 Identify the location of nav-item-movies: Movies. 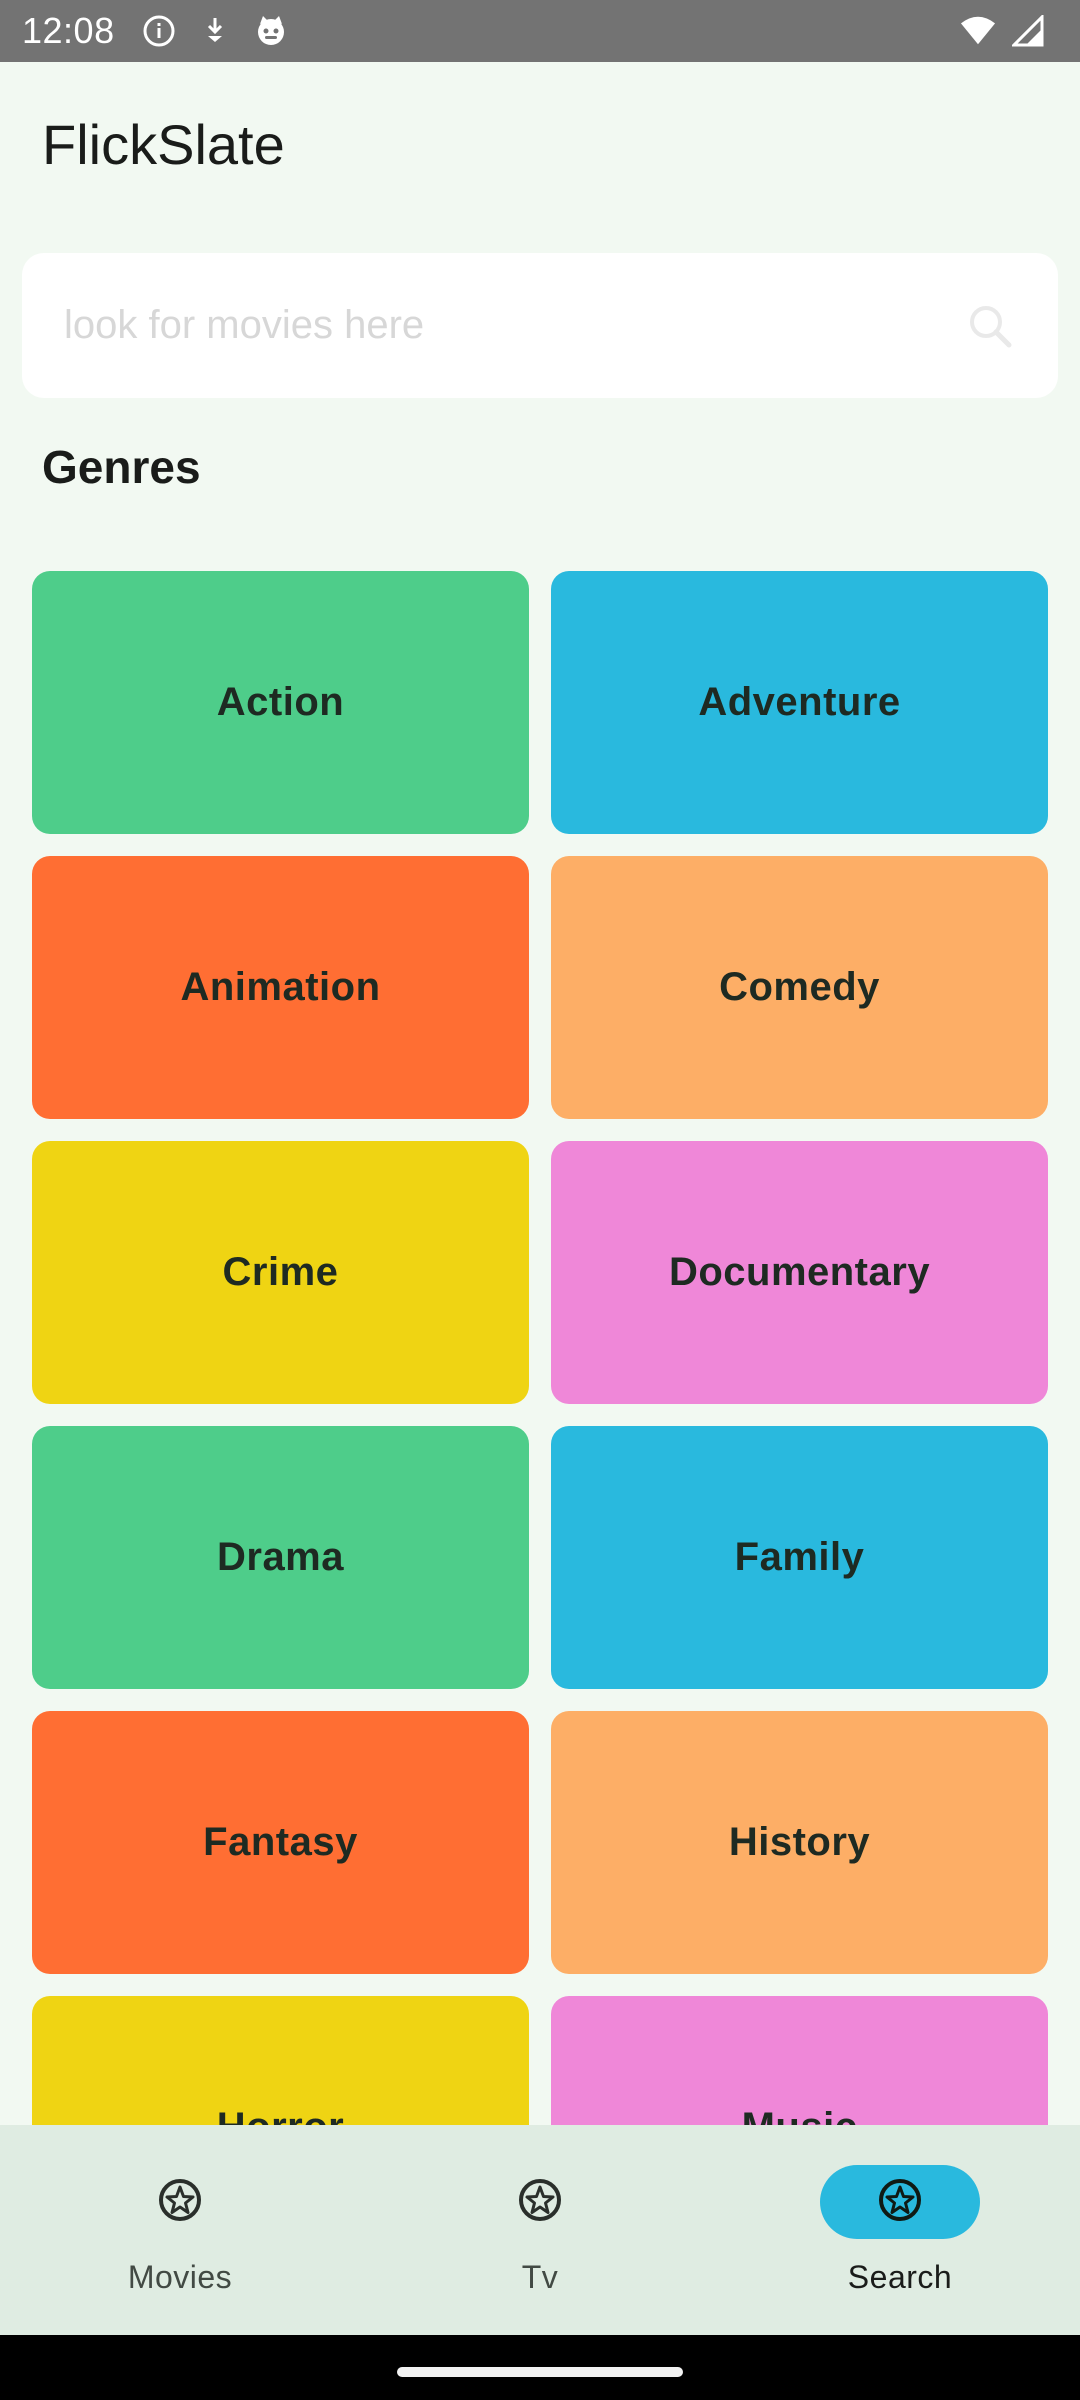
(180, 2230).